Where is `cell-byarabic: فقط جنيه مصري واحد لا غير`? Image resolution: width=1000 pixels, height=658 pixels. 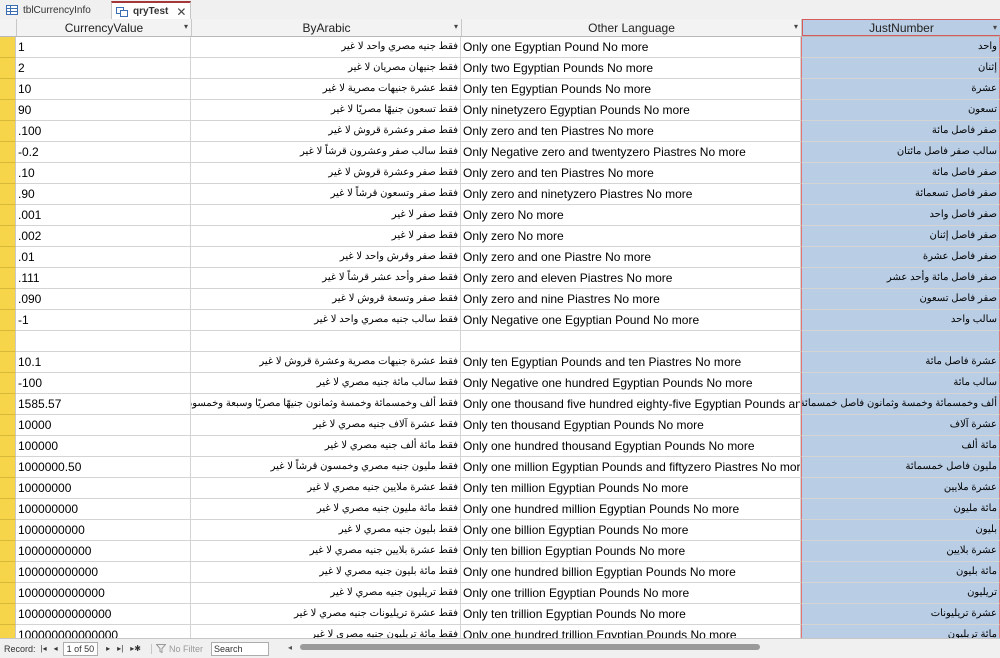 cell-byarabic: فقط جنيه مصري واحد لا غير is located at coordinates (326, 47).